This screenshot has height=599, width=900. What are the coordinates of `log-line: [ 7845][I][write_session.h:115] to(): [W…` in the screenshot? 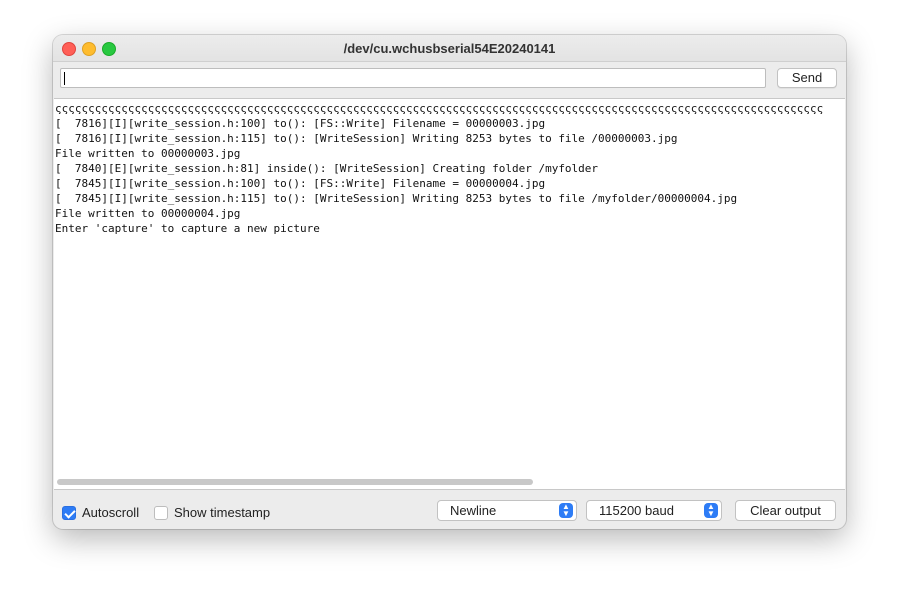 It's located at (396, 198).